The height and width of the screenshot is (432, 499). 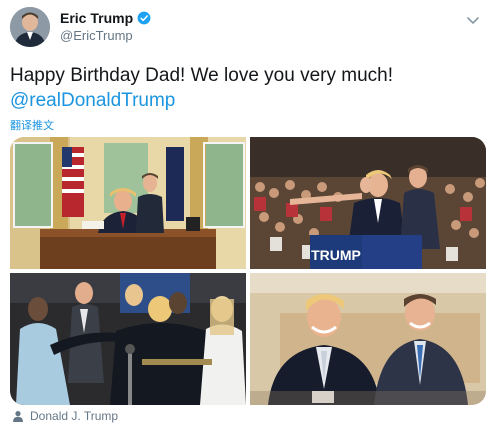 What do you see at coordinates (336, 255) in the screenshot?
I see `podium-sign-text: TRUMP` at bounding box center [336, 255].